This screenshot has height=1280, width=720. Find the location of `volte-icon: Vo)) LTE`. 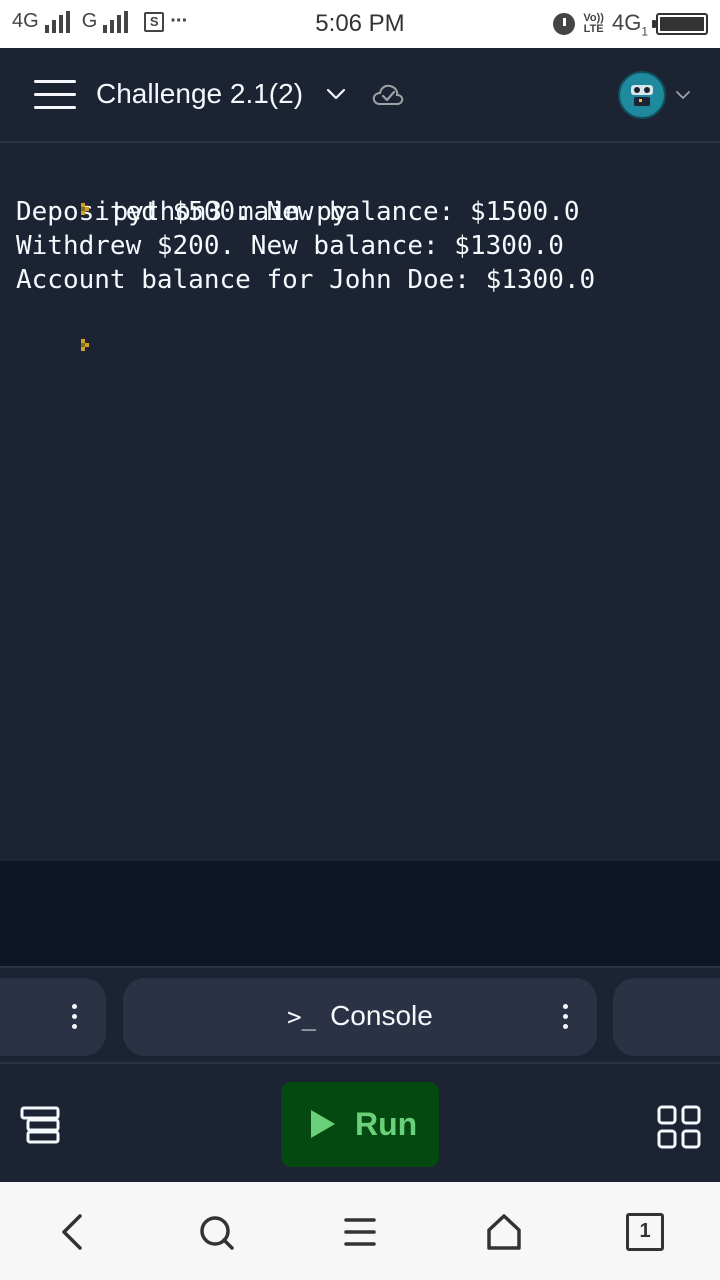

volte-icon: Vo)) LTE is located at coordinates (593, 24).